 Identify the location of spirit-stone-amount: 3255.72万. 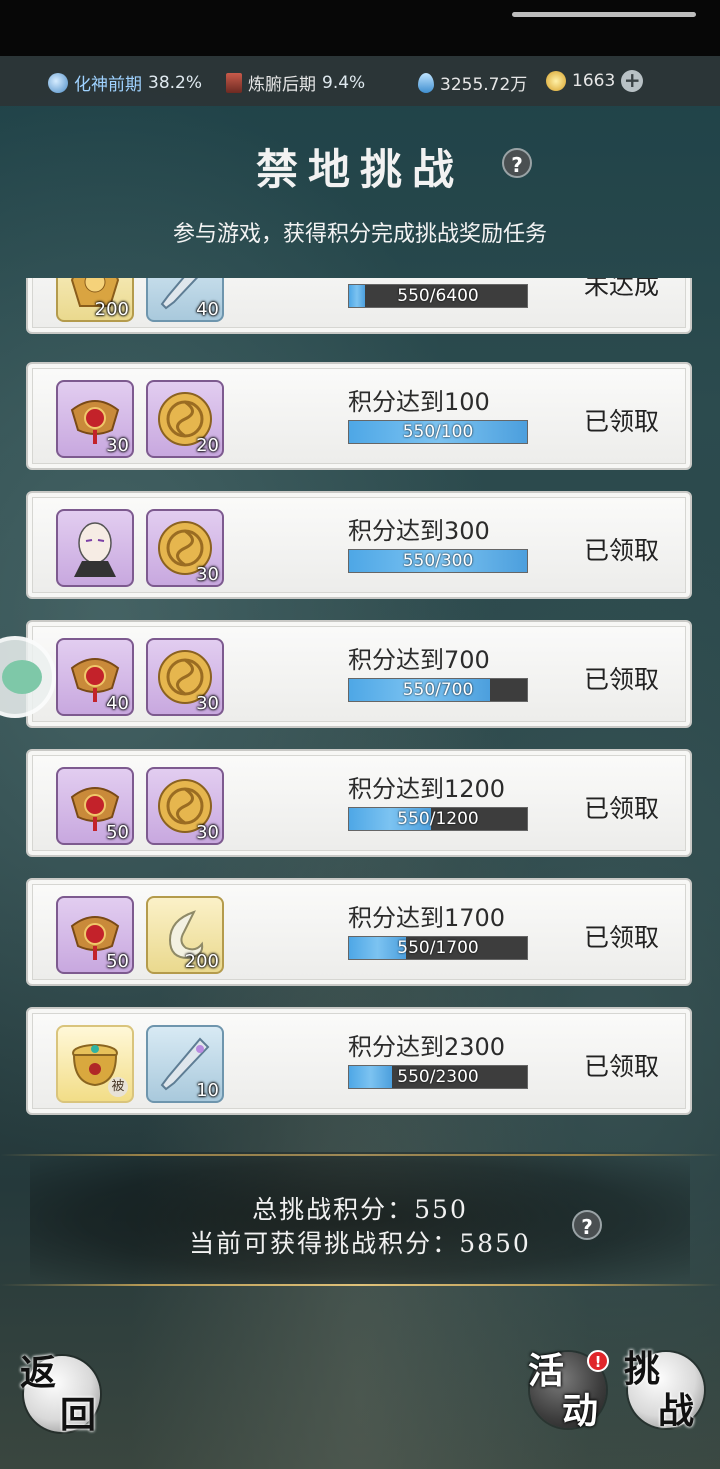
(484, 85).